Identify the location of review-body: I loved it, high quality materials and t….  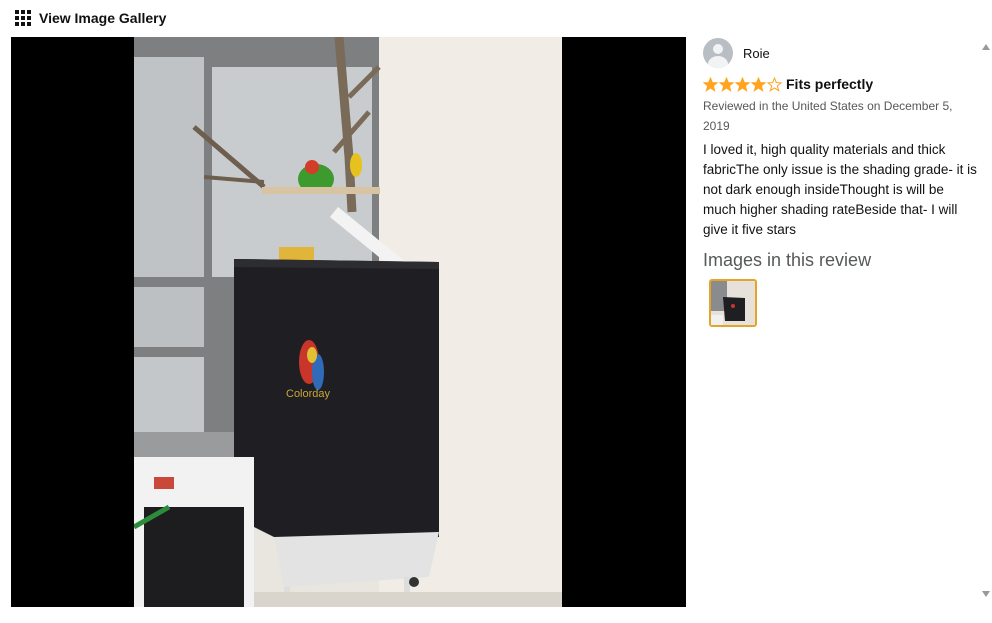
(840, 189).